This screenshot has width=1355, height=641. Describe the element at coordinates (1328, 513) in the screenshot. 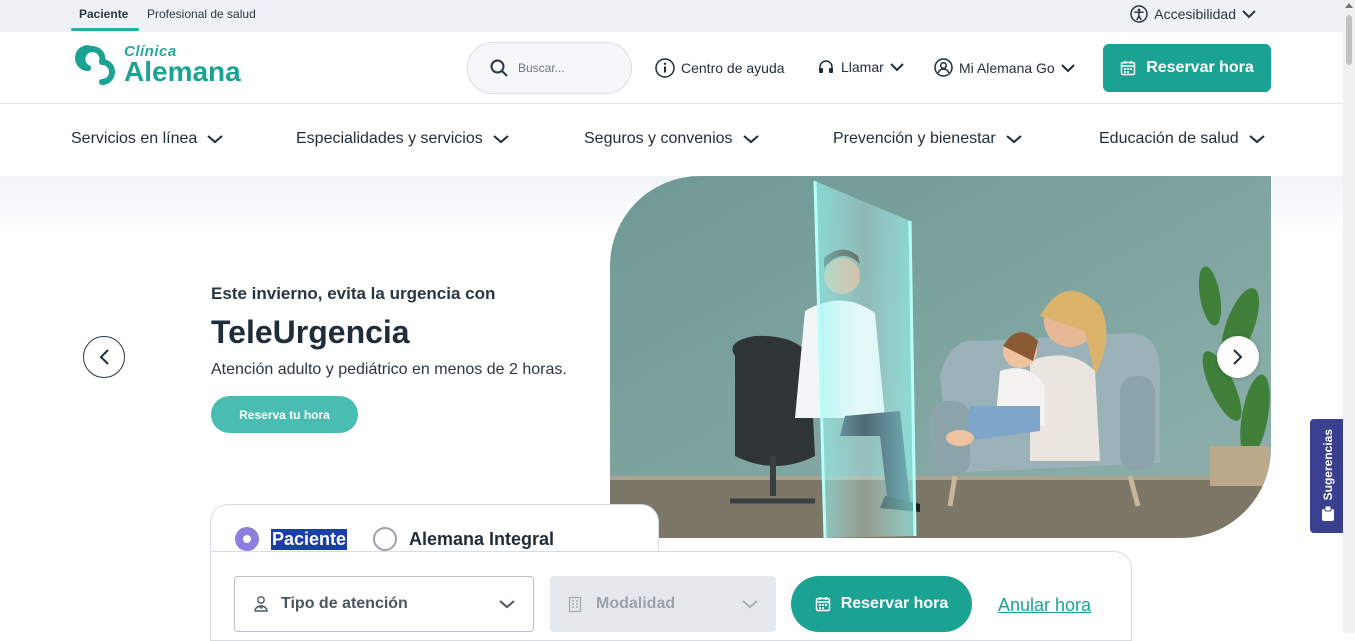

I see `feedback-icon` at that location.